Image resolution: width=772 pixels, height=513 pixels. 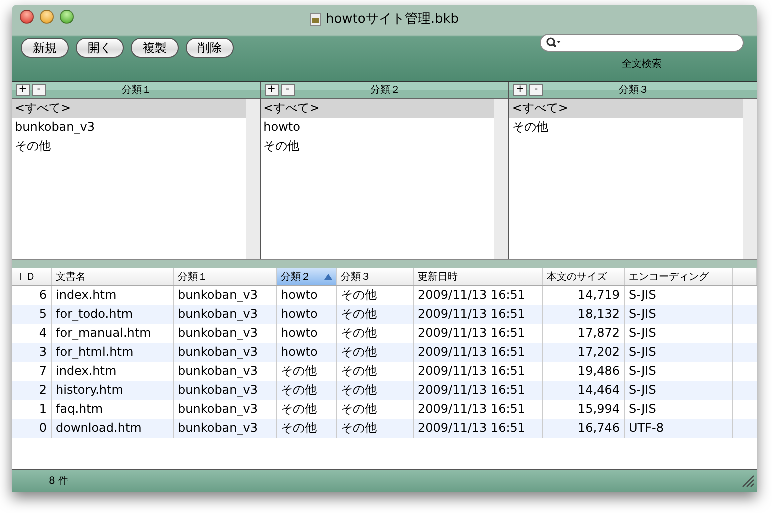 What do you see at coordinates (32, 276) in the screenshot?
I see `column-header: ＩＤ` at bounding box center [32, 276].